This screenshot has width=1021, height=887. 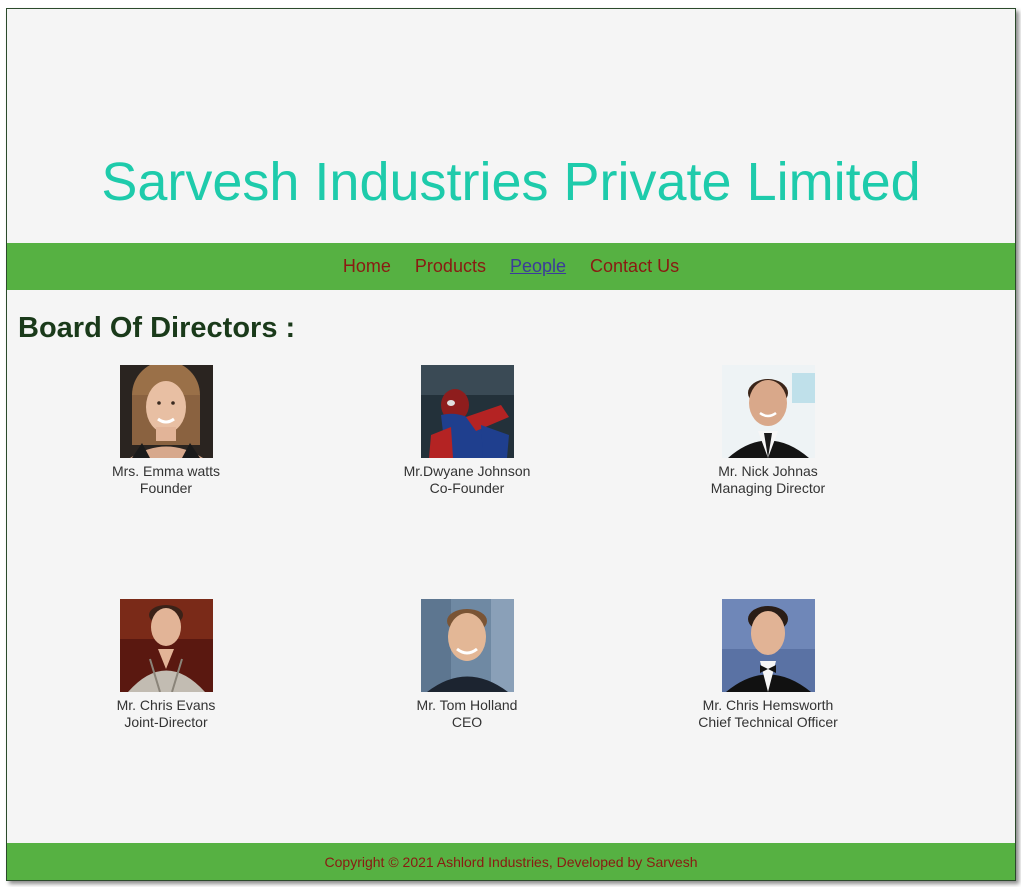 What do you see at coordinates (166, 722) in the screenshot?
I see `person-role: Joint-Director` at bounding box center [166, 722].